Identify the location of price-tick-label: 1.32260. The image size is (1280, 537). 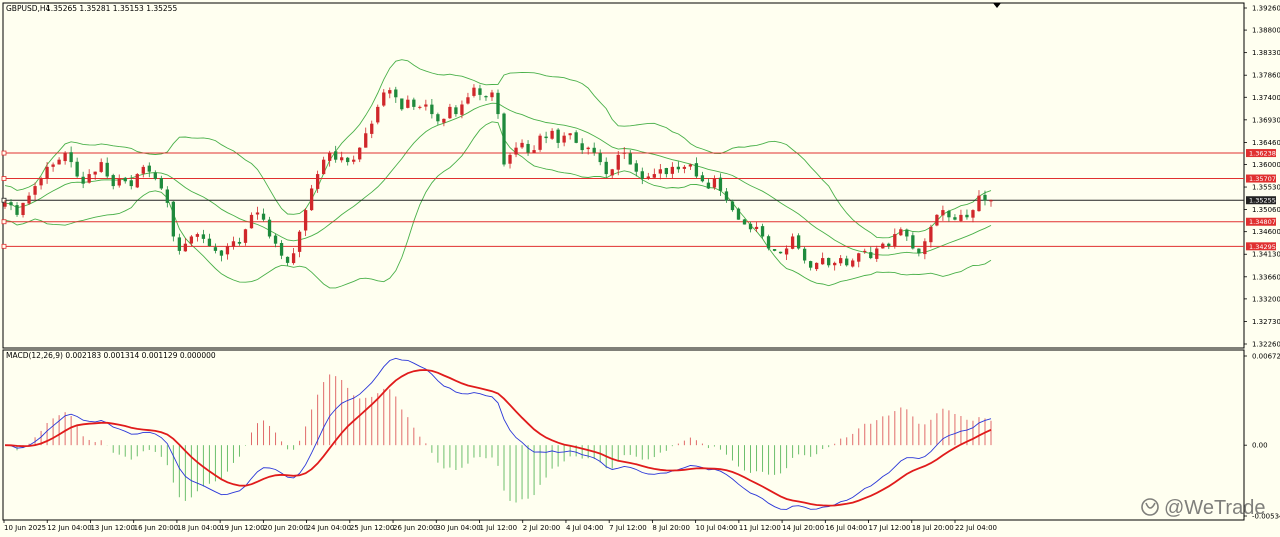
(1266, 345).